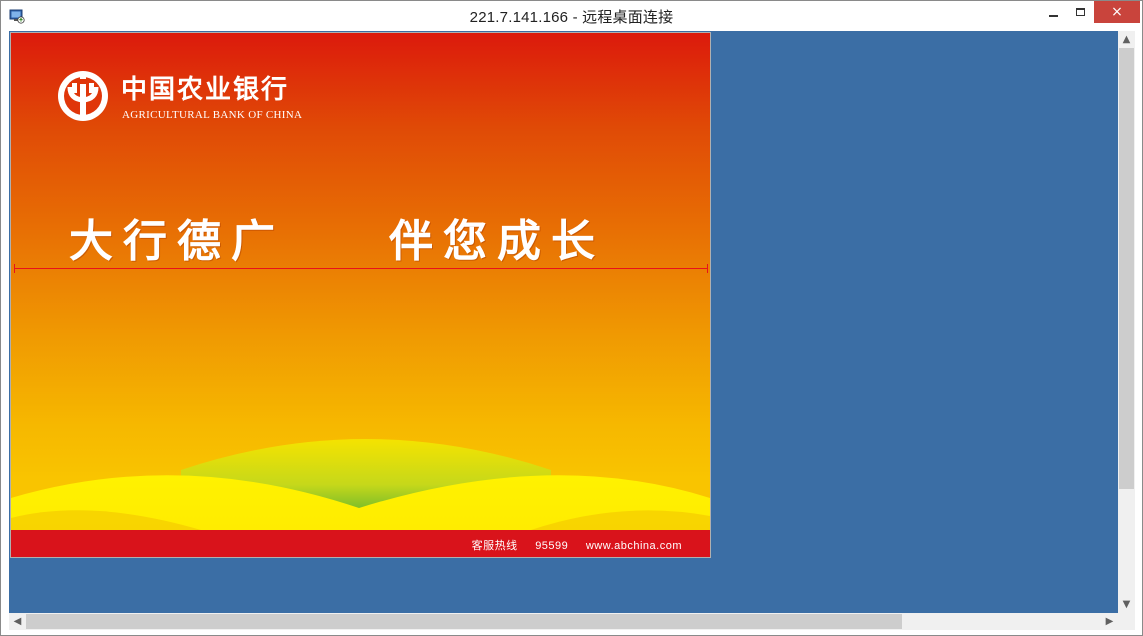  What do you see at coordinates (1053, 16) in the screenshot?
I see `minimize-icon` at bounding box center [1053, 16].